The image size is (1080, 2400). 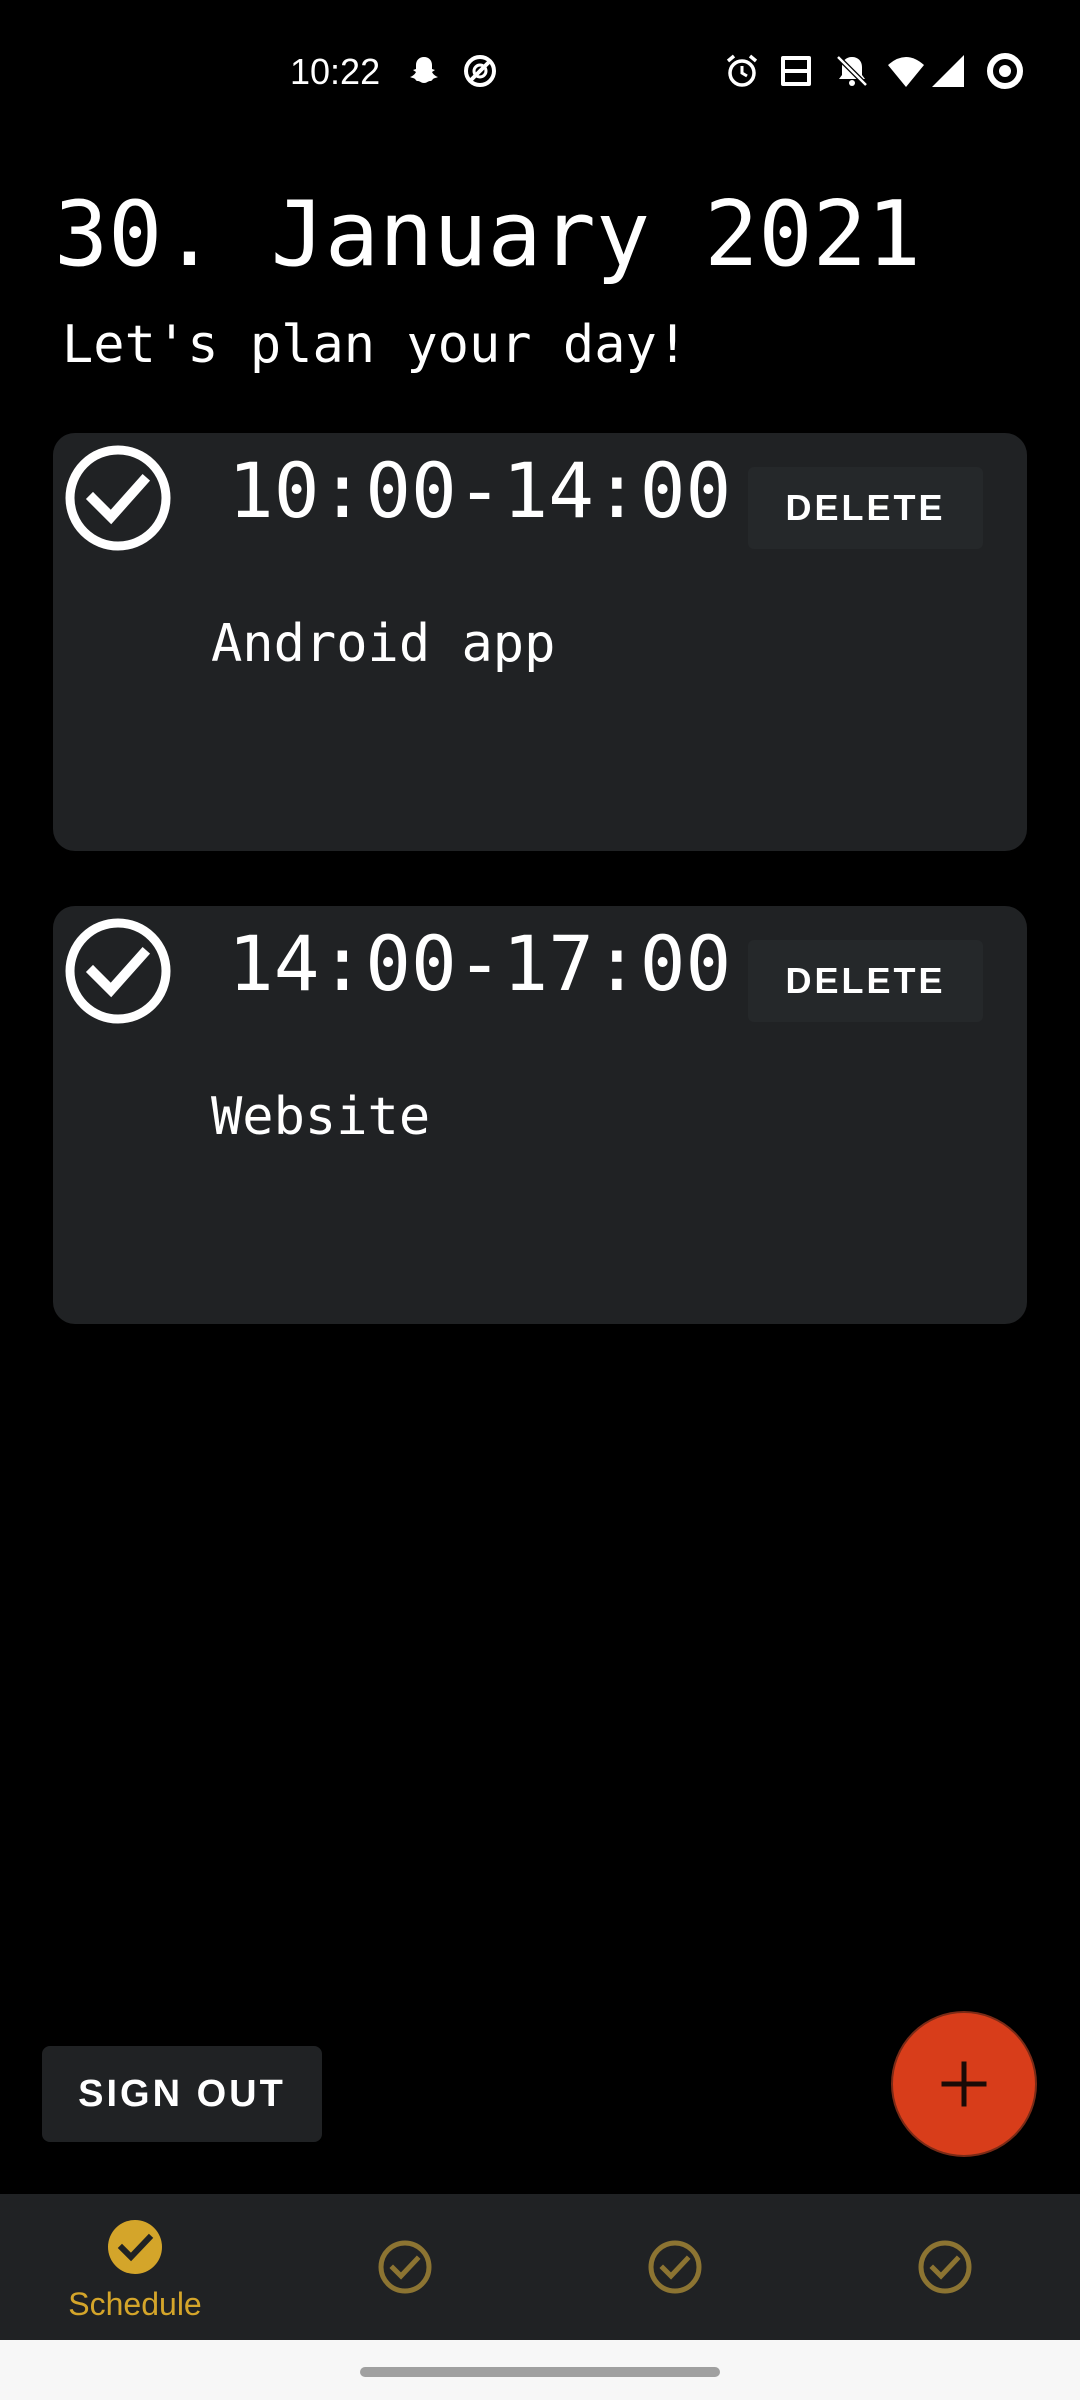 What do you see at coordinates (383, 644) in the screenshot?
I see `task-title: Android app` at bounding box center [383, 644].